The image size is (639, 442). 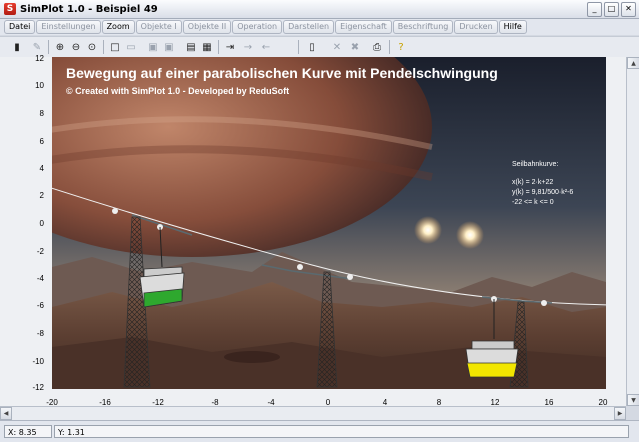 I want to click on scroll-left-button: ◀, so click(x=6, y=413).